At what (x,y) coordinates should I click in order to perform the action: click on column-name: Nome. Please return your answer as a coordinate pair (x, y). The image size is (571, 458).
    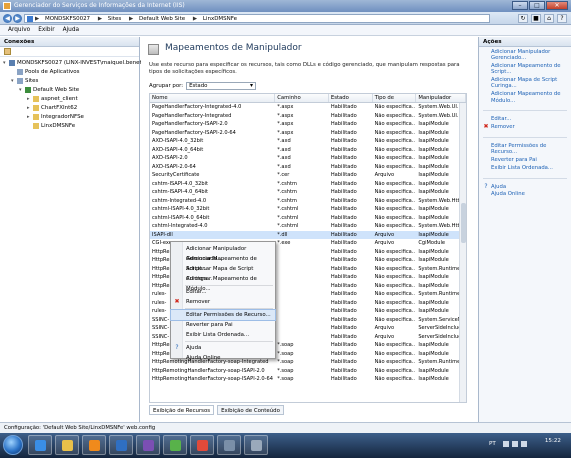
    Looking at the image, I should click on (213, 98).